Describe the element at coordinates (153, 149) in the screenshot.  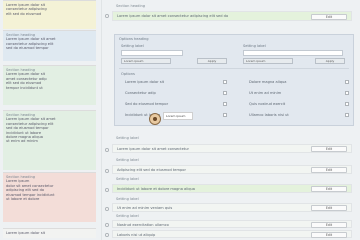
I see `row-text: Lorem ipsum dolor sit amet consectetur` at that location.